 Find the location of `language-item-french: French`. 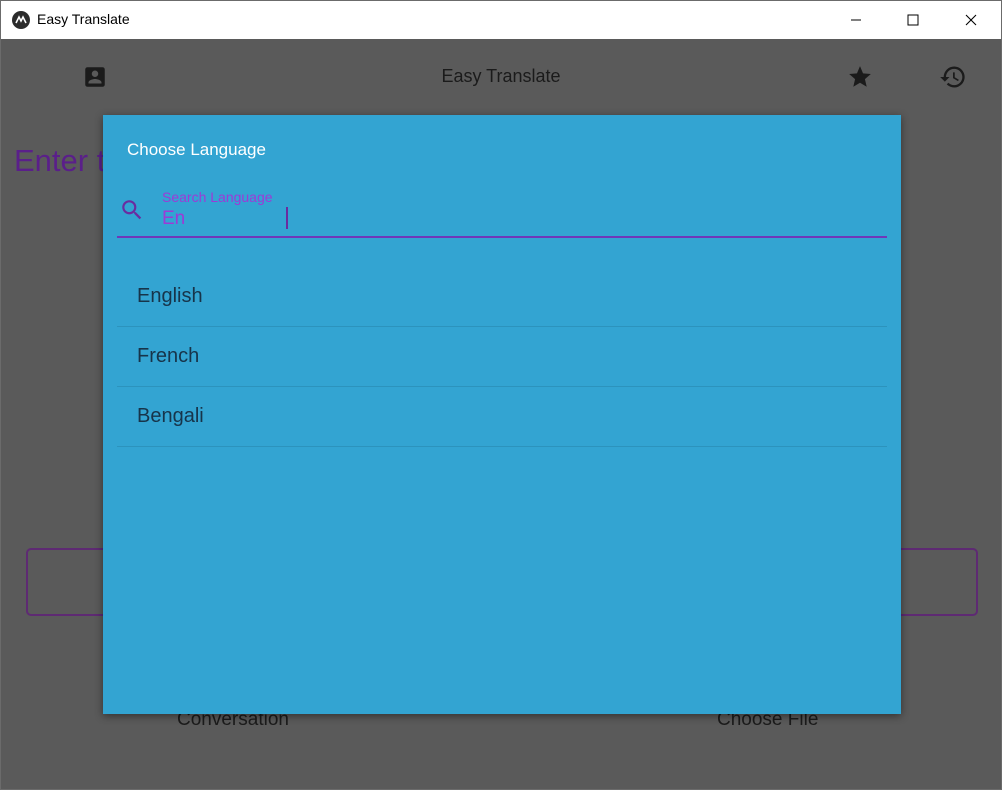

language-item-french: French is located at coordinates (502, 357).